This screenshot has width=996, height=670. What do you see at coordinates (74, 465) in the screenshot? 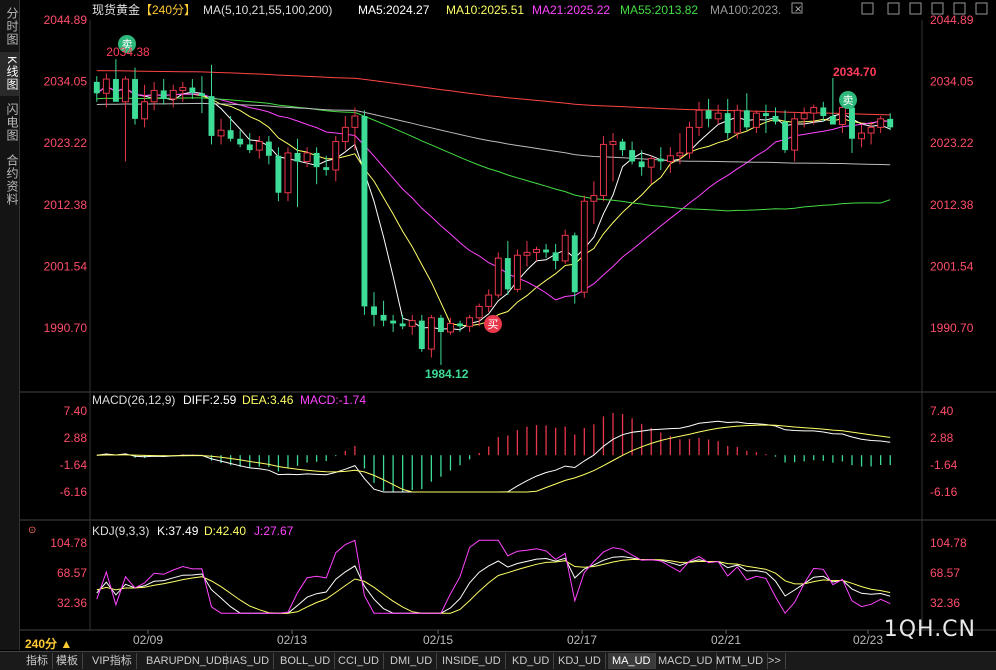
I see `macd-tick-left: -1.64` at bounding box center [74, 465].